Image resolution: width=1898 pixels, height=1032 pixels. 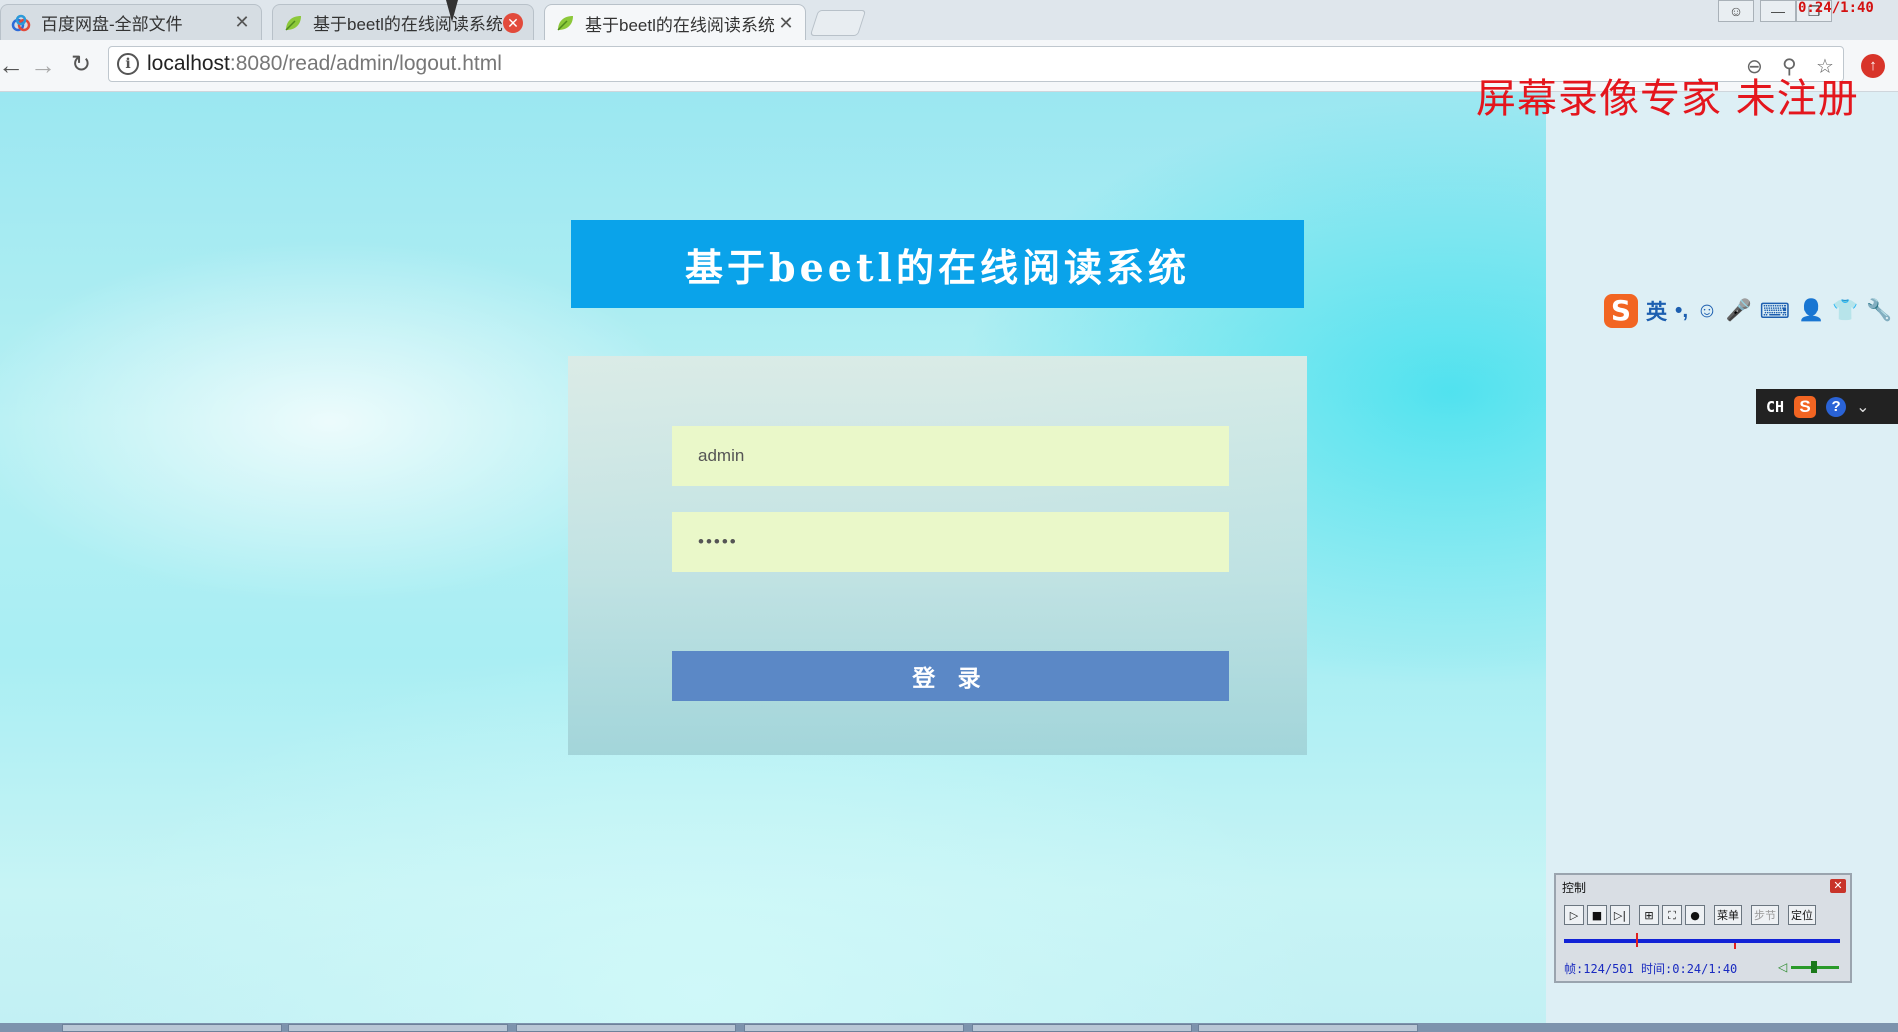 What do you see at coordinates (1702, 941) in the screenshot?
I see `playback-progress-track` at bounding box center [1702, 941].